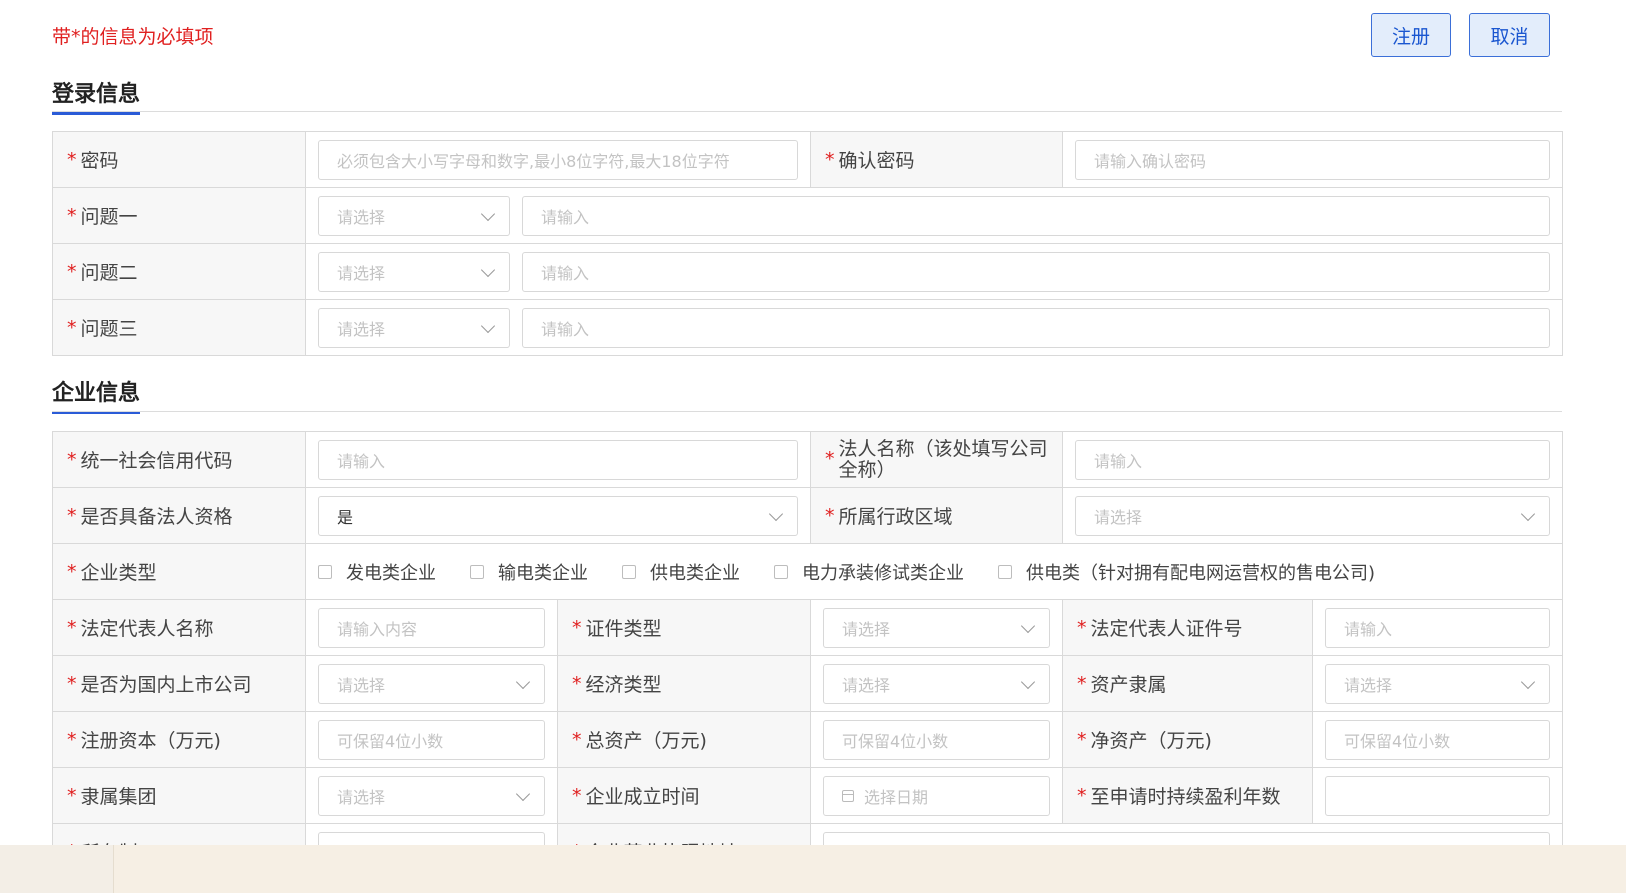 This screenshot has height=893, width=1626. What do you see at coordinates (684, 740) in the screenshot?
I see `total-assets-label: * 总资产（万元)` at bounding box center [684, 740].